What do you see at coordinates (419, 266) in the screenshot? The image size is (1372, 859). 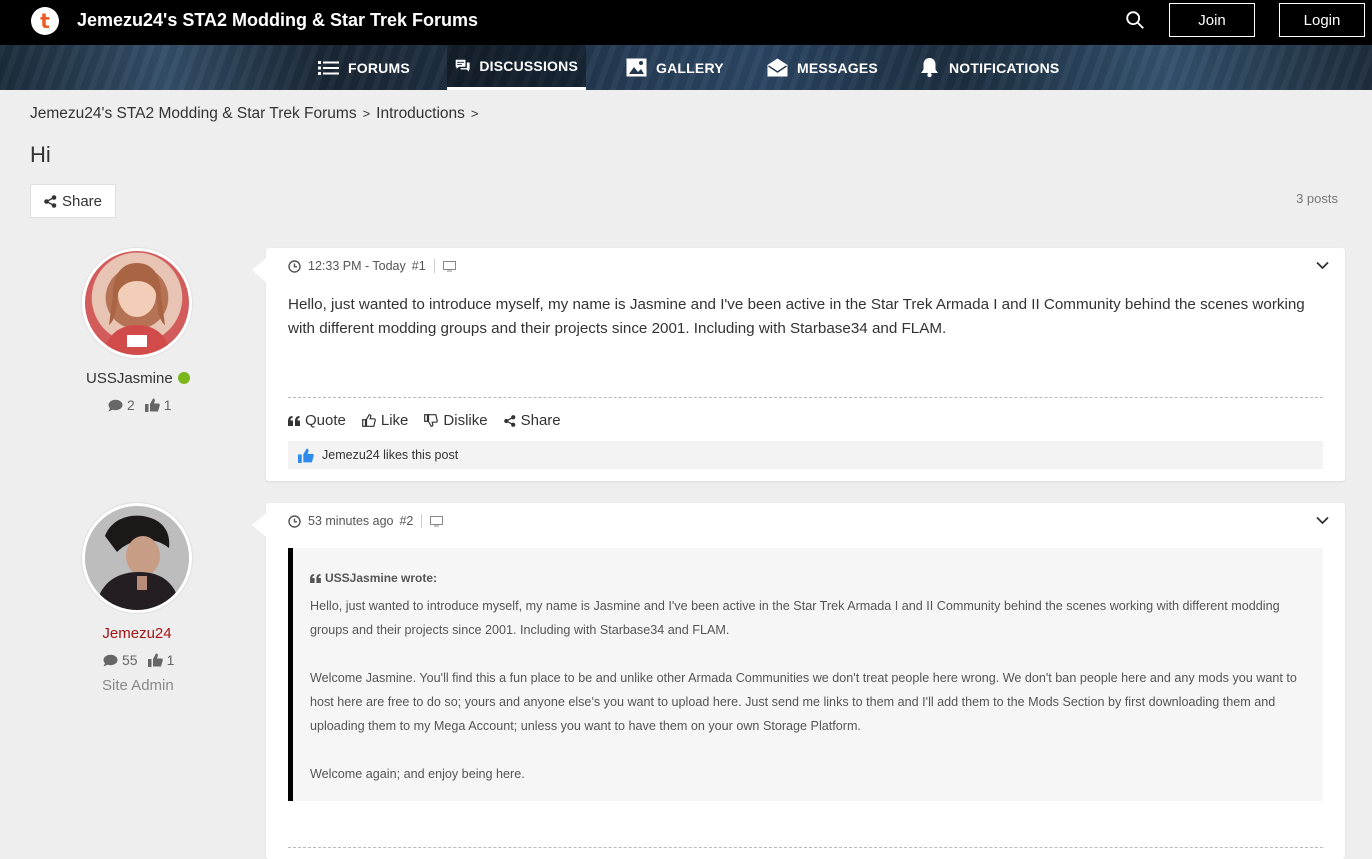 I see `post-number: #1` at bounding box center [419, 266].